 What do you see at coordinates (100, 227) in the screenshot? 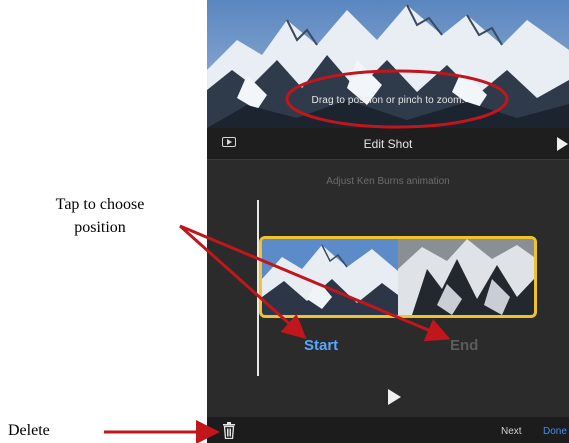
I see `annotation-tap-line2: position` at bounding box center [100, 227].